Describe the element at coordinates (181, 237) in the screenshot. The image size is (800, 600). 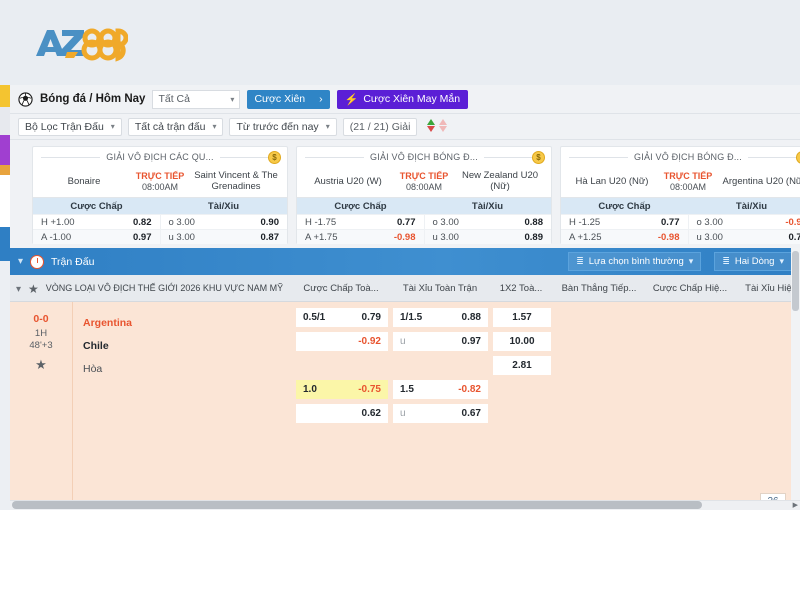
I see `ou-line: u 3.00` at that location.